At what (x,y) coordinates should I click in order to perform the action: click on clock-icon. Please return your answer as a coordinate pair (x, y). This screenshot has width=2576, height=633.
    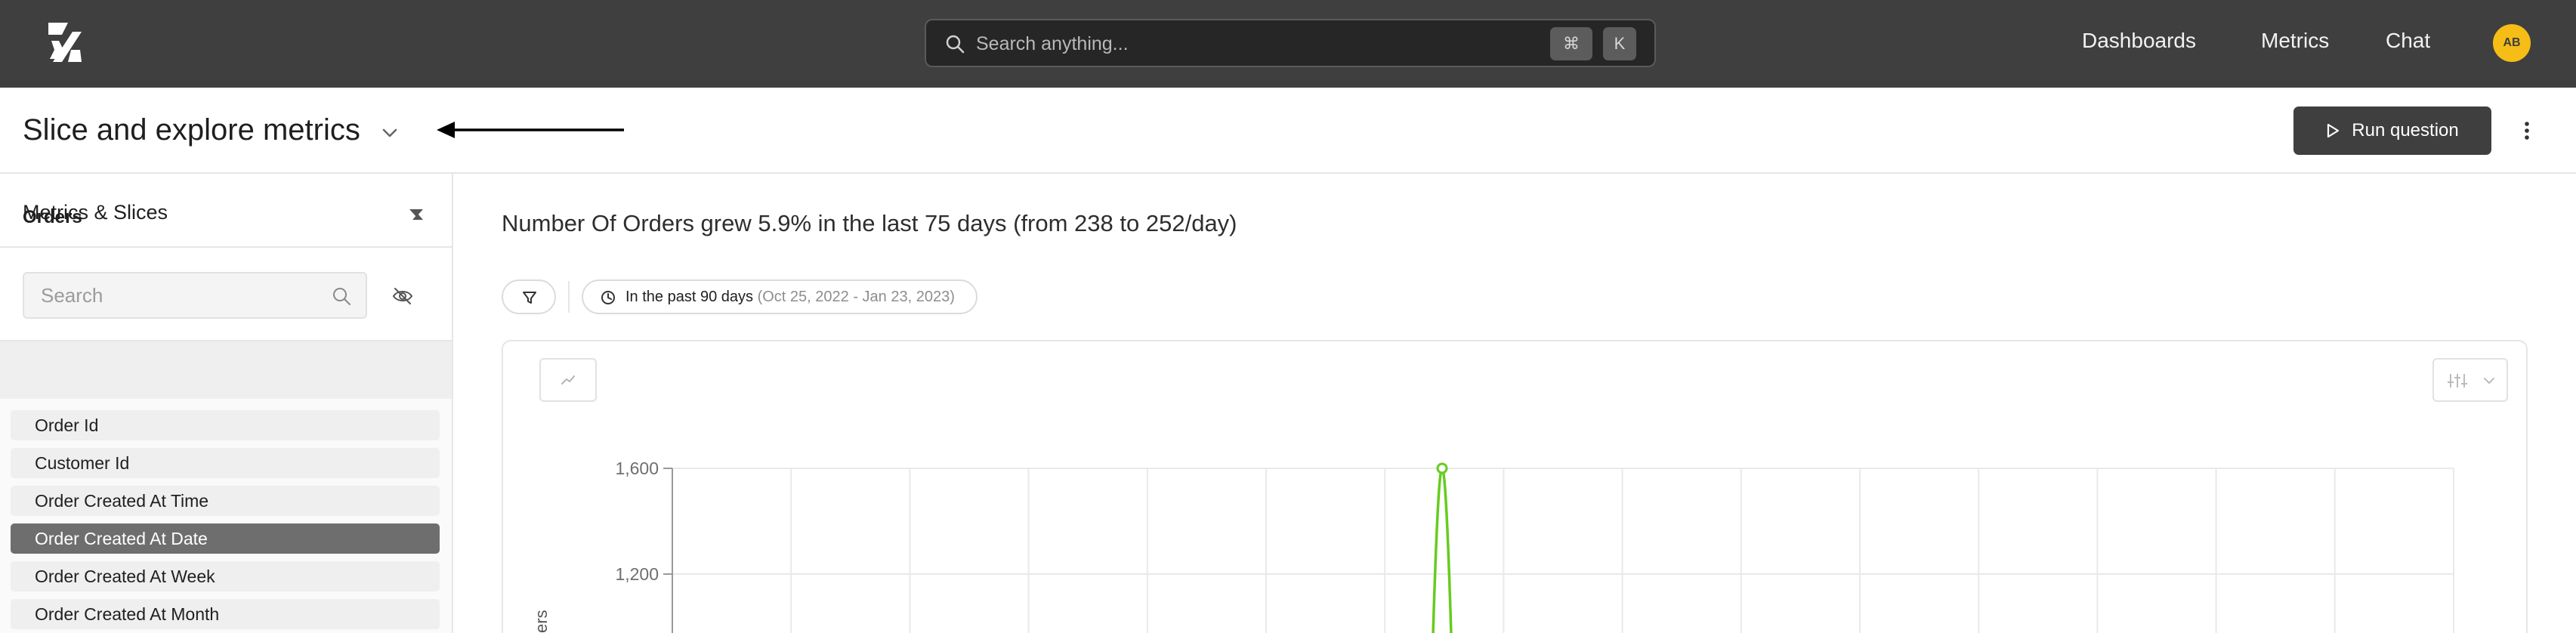
    Looking at the image, I should click on (608, 297).